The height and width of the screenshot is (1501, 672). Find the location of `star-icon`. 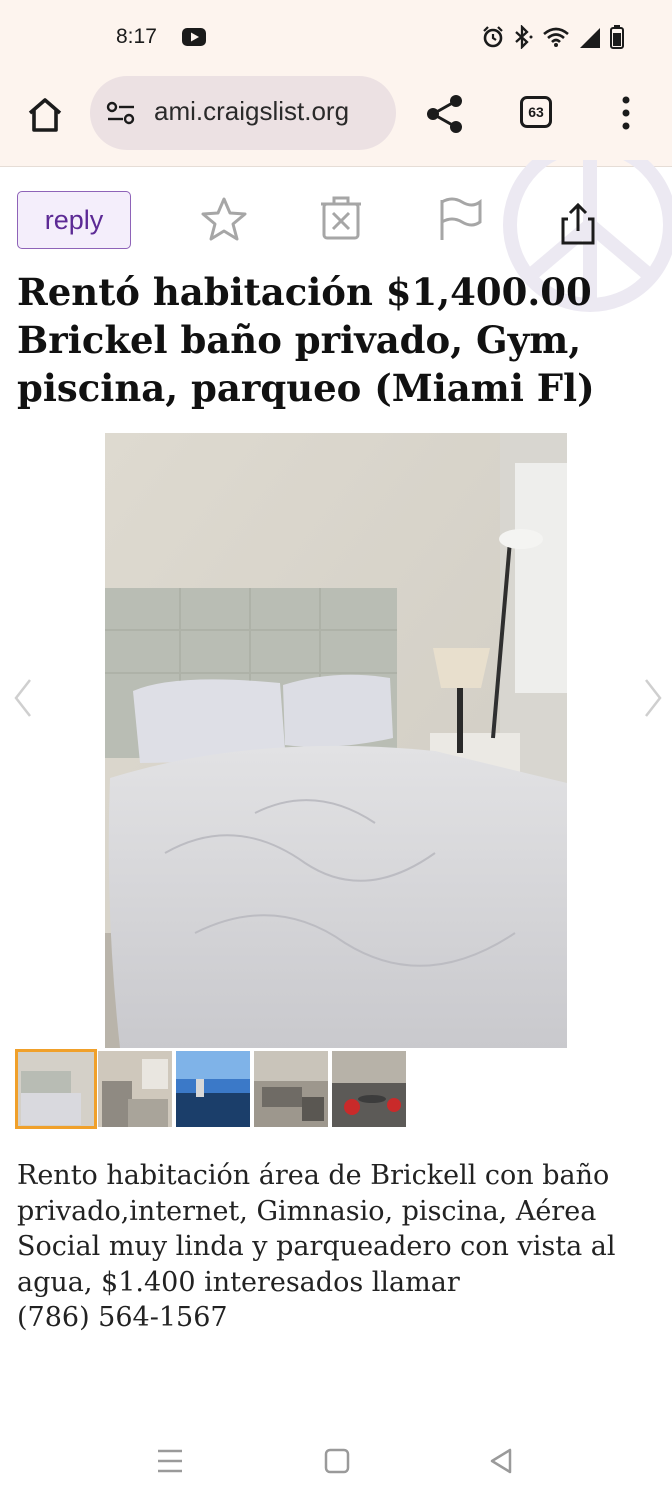

star-icon is located at coordinates (224, 219).